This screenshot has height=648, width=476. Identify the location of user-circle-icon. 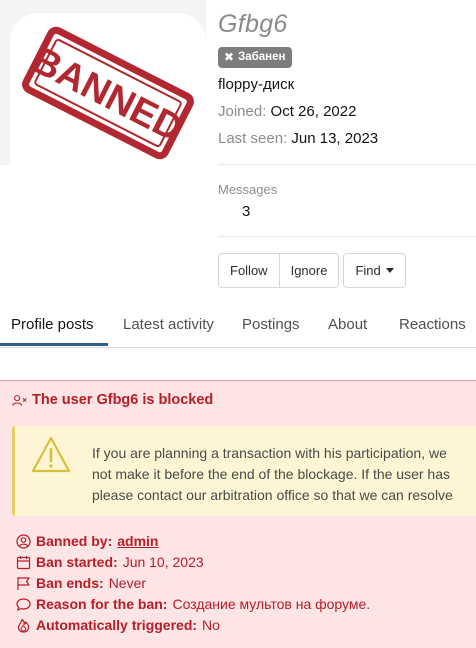
(23, 541).